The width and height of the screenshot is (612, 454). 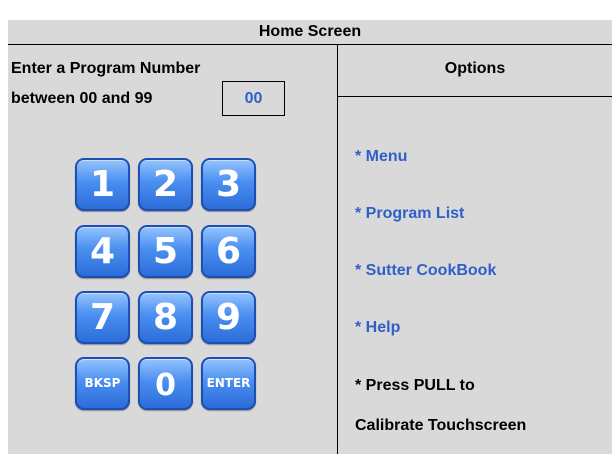 What do you see at coordinates (165, 251) in the screenshot?
I see `keypad-5-button: 5` at bounding box center [165, 251].